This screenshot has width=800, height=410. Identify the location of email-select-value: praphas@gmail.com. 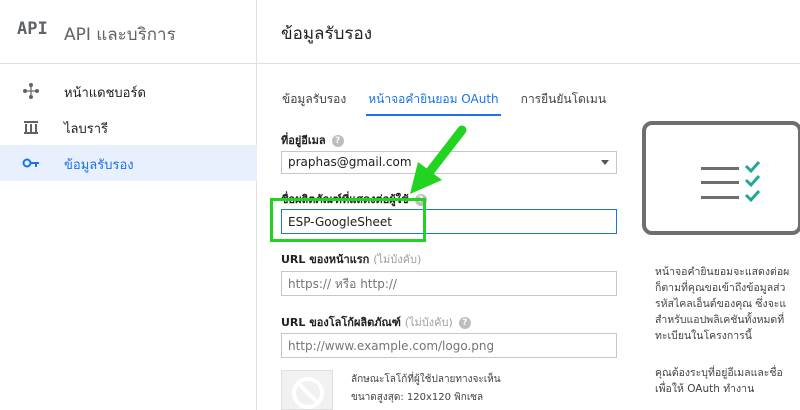
(350, 162).